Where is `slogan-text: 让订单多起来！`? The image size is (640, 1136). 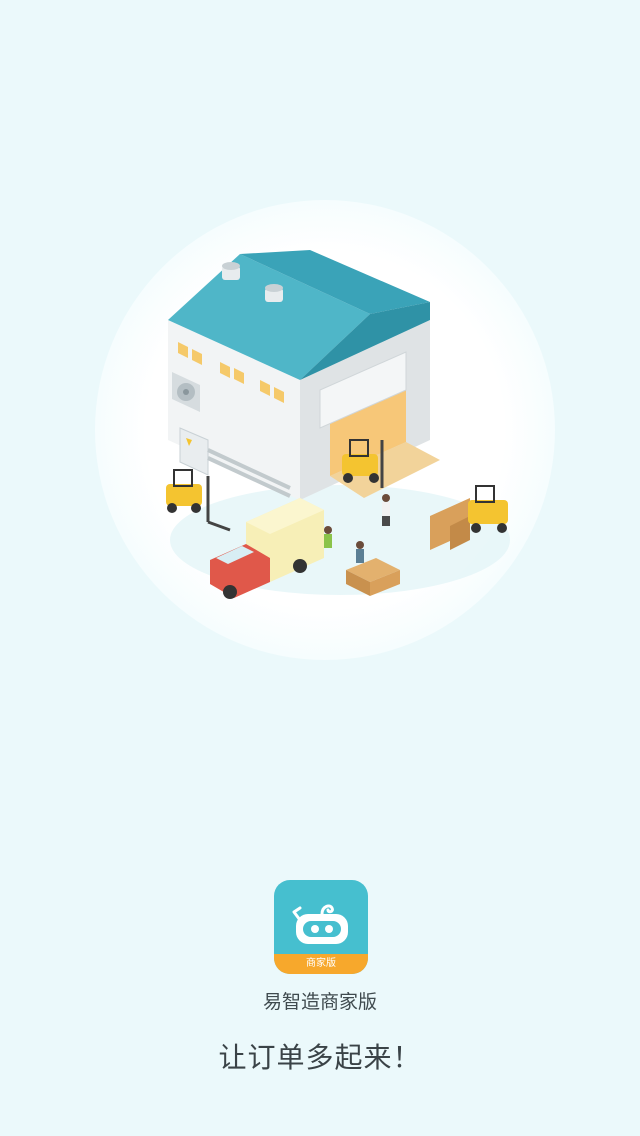 slogan-text: 让订单多起来！ is located at coordinates (320, 1057).